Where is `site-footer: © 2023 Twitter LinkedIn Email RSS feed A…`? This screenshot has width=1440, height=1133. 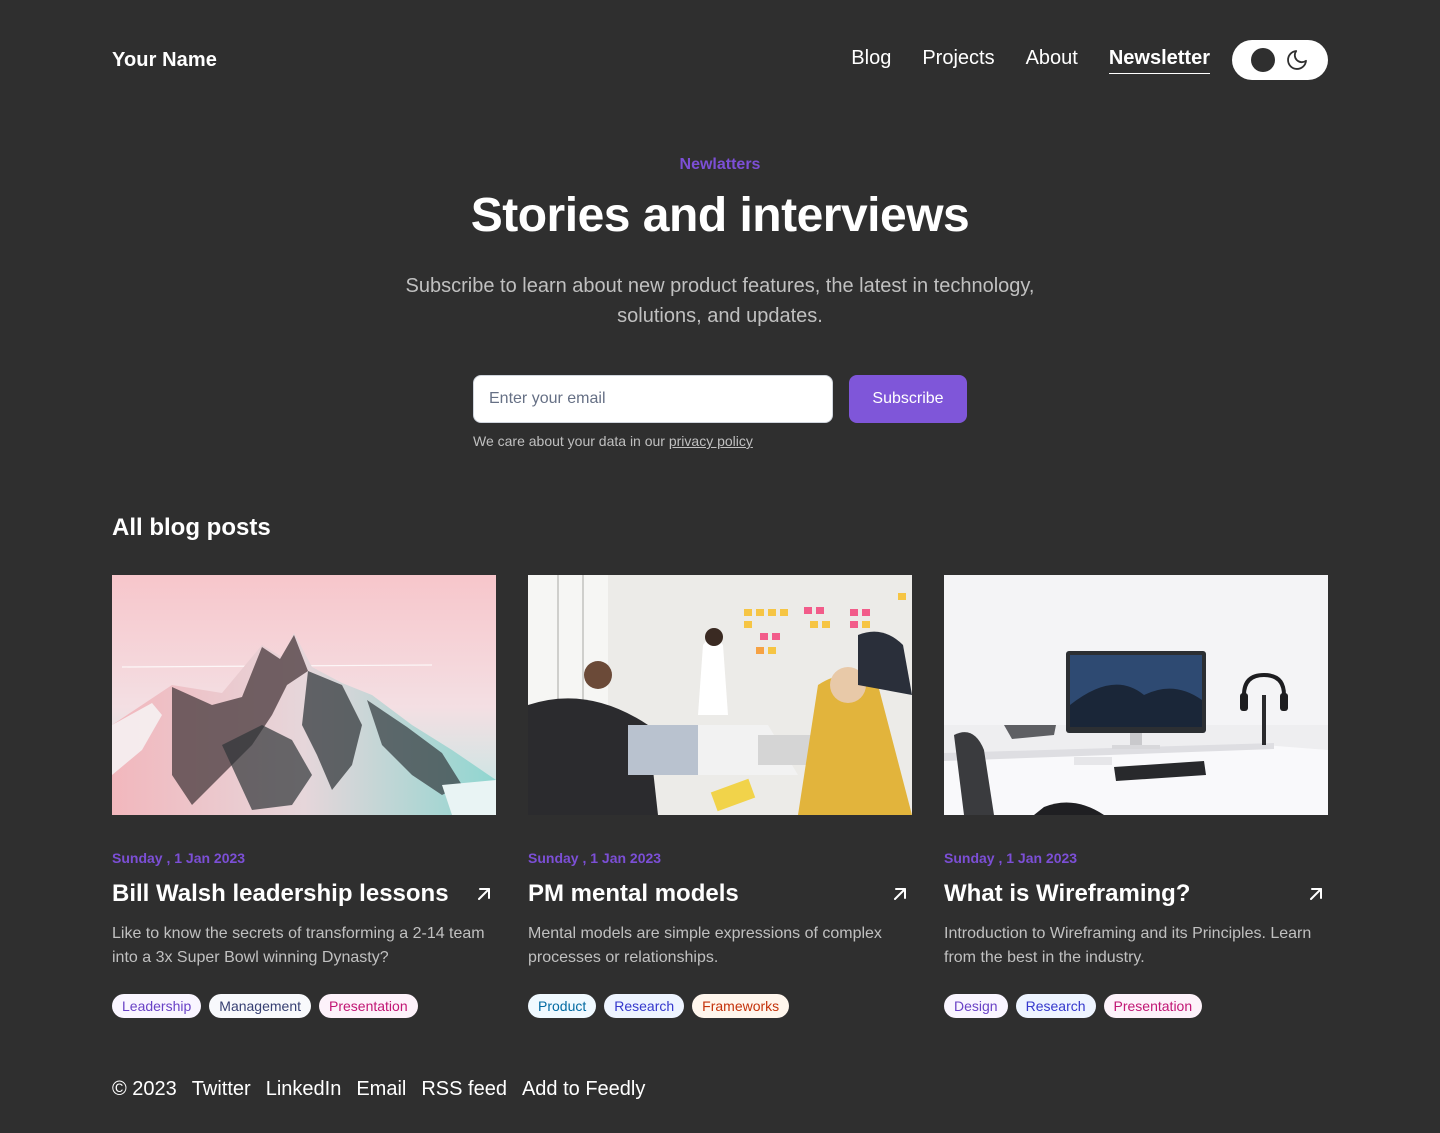
site-footer: © 2023 Twitter LinkedIn Email RSS feed A… is located at coordinates (720, 1089).